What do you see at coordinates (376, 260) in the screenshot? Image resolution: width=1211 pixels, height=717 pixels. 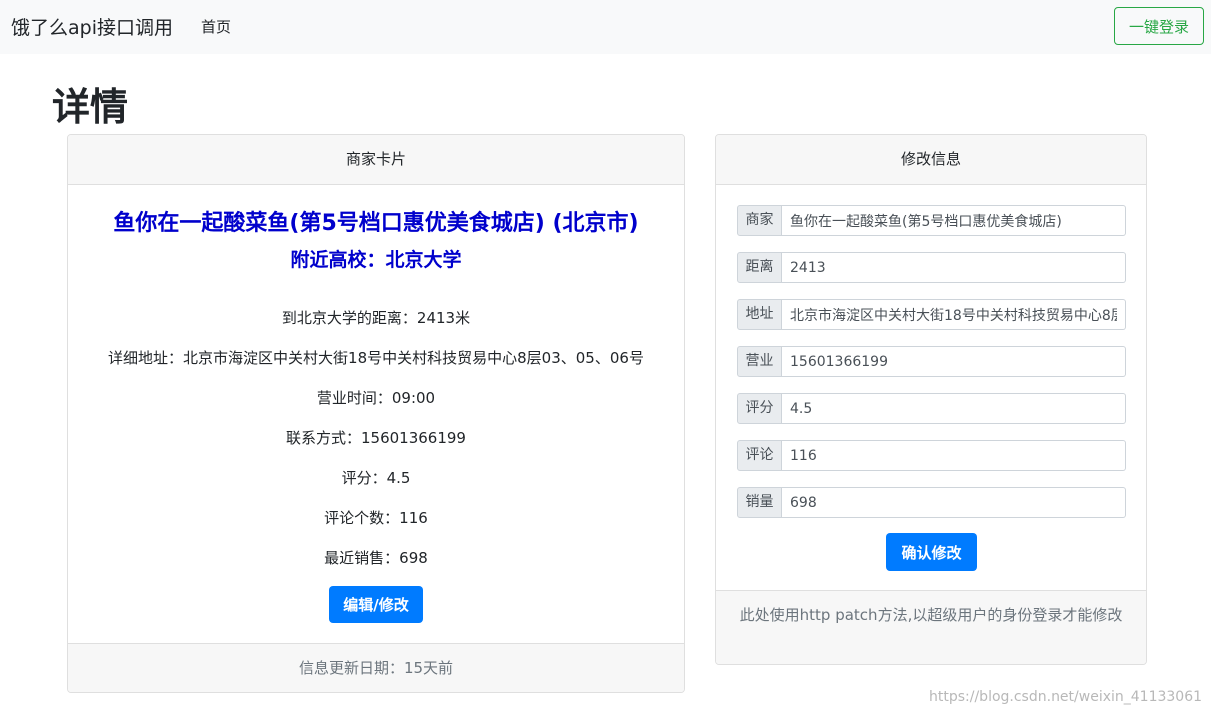 I see `nearby-school: 附近高校：北京大学` at bounding box center [376, 260].